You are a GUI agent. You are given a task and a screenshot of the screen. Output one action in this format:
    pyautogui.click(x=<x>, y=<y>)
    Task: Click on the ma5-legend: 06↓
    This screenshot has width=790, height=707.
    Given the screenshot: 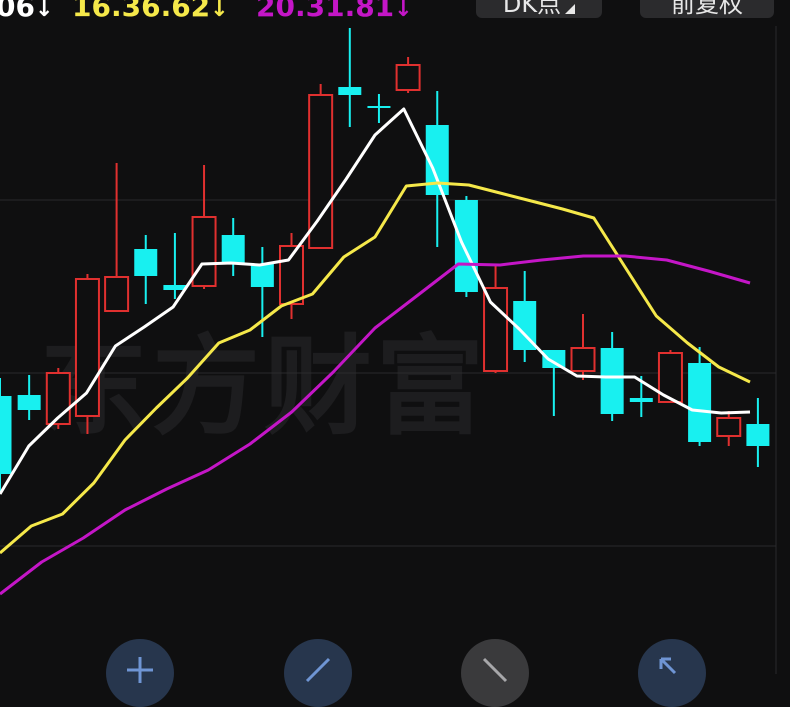 What is the action you would take?
    pyautogui.click(x=26, y=11)
    